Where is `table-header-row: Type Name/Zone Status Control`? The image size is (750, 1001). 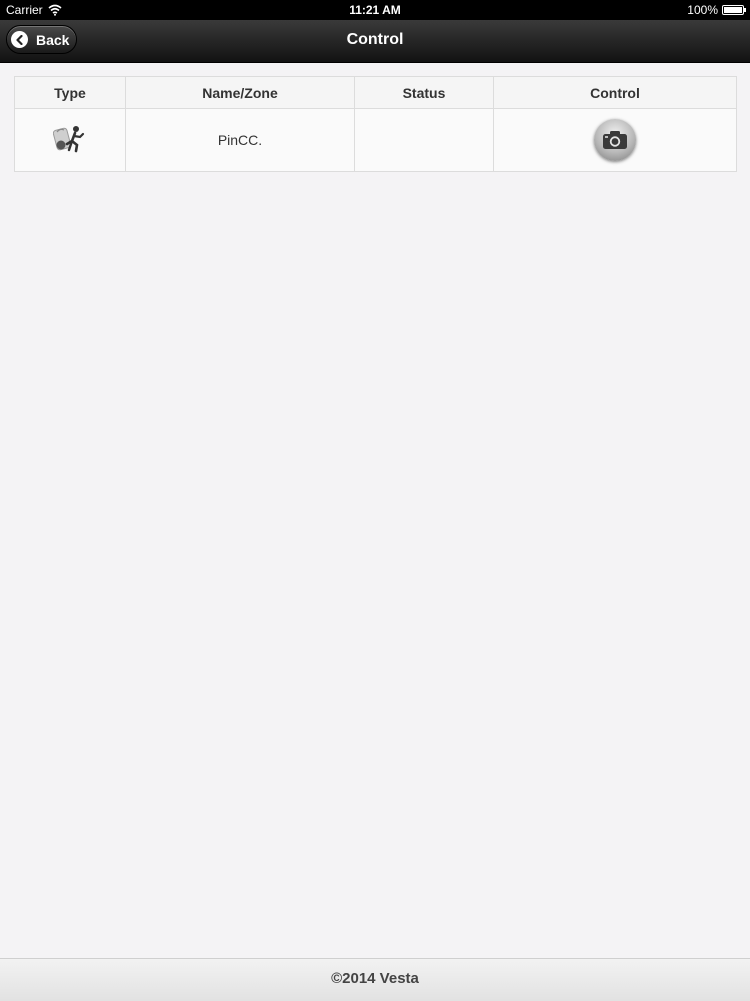
table-header-row: Type Name/Zone Status Control is located at coordinates (375, 92).